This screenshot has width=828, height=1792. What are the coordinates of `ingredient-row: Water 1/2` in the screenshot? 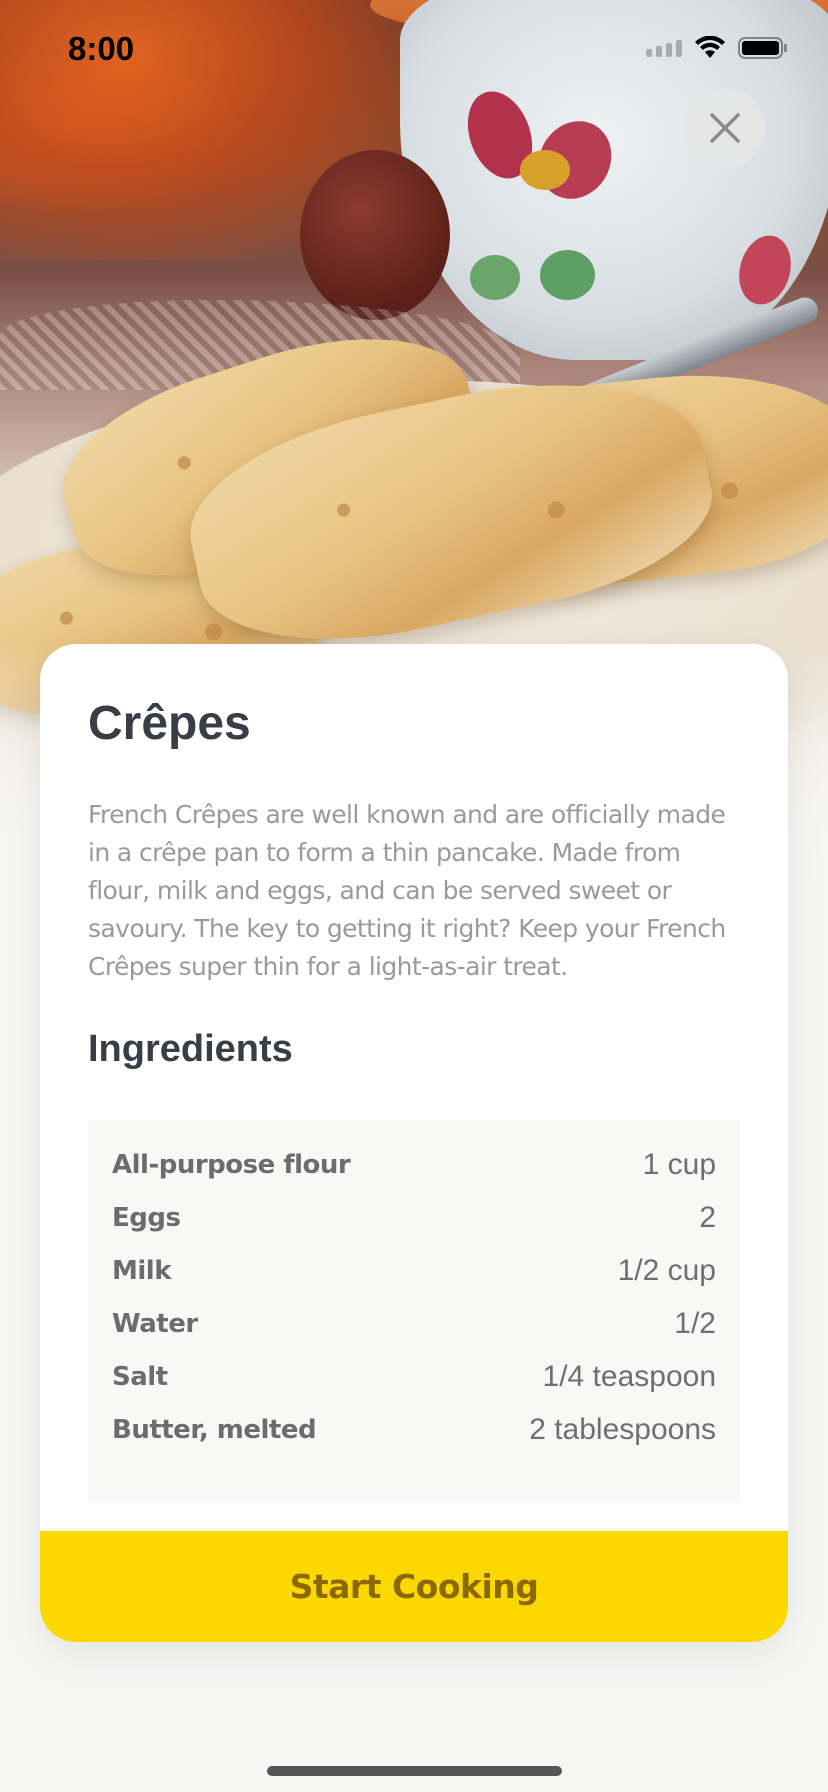 It's located at (414, 1323).